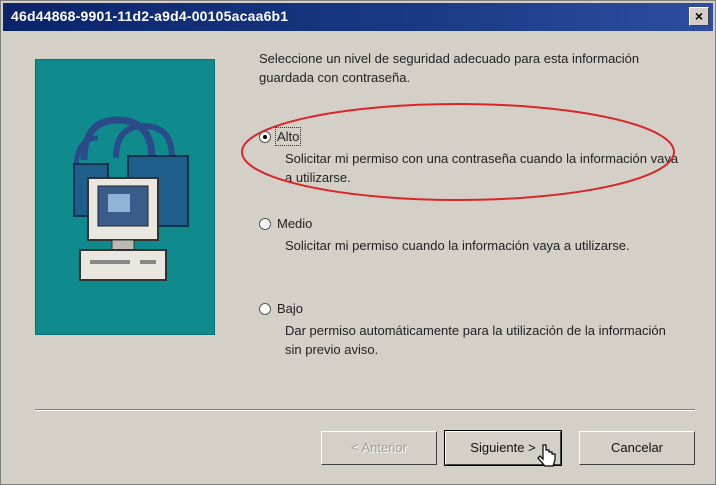 The height and width of the screenshot is (485, 716). Describe the element at coordinates (365, 410) in the screenshot. I see `separator-line` at that location.